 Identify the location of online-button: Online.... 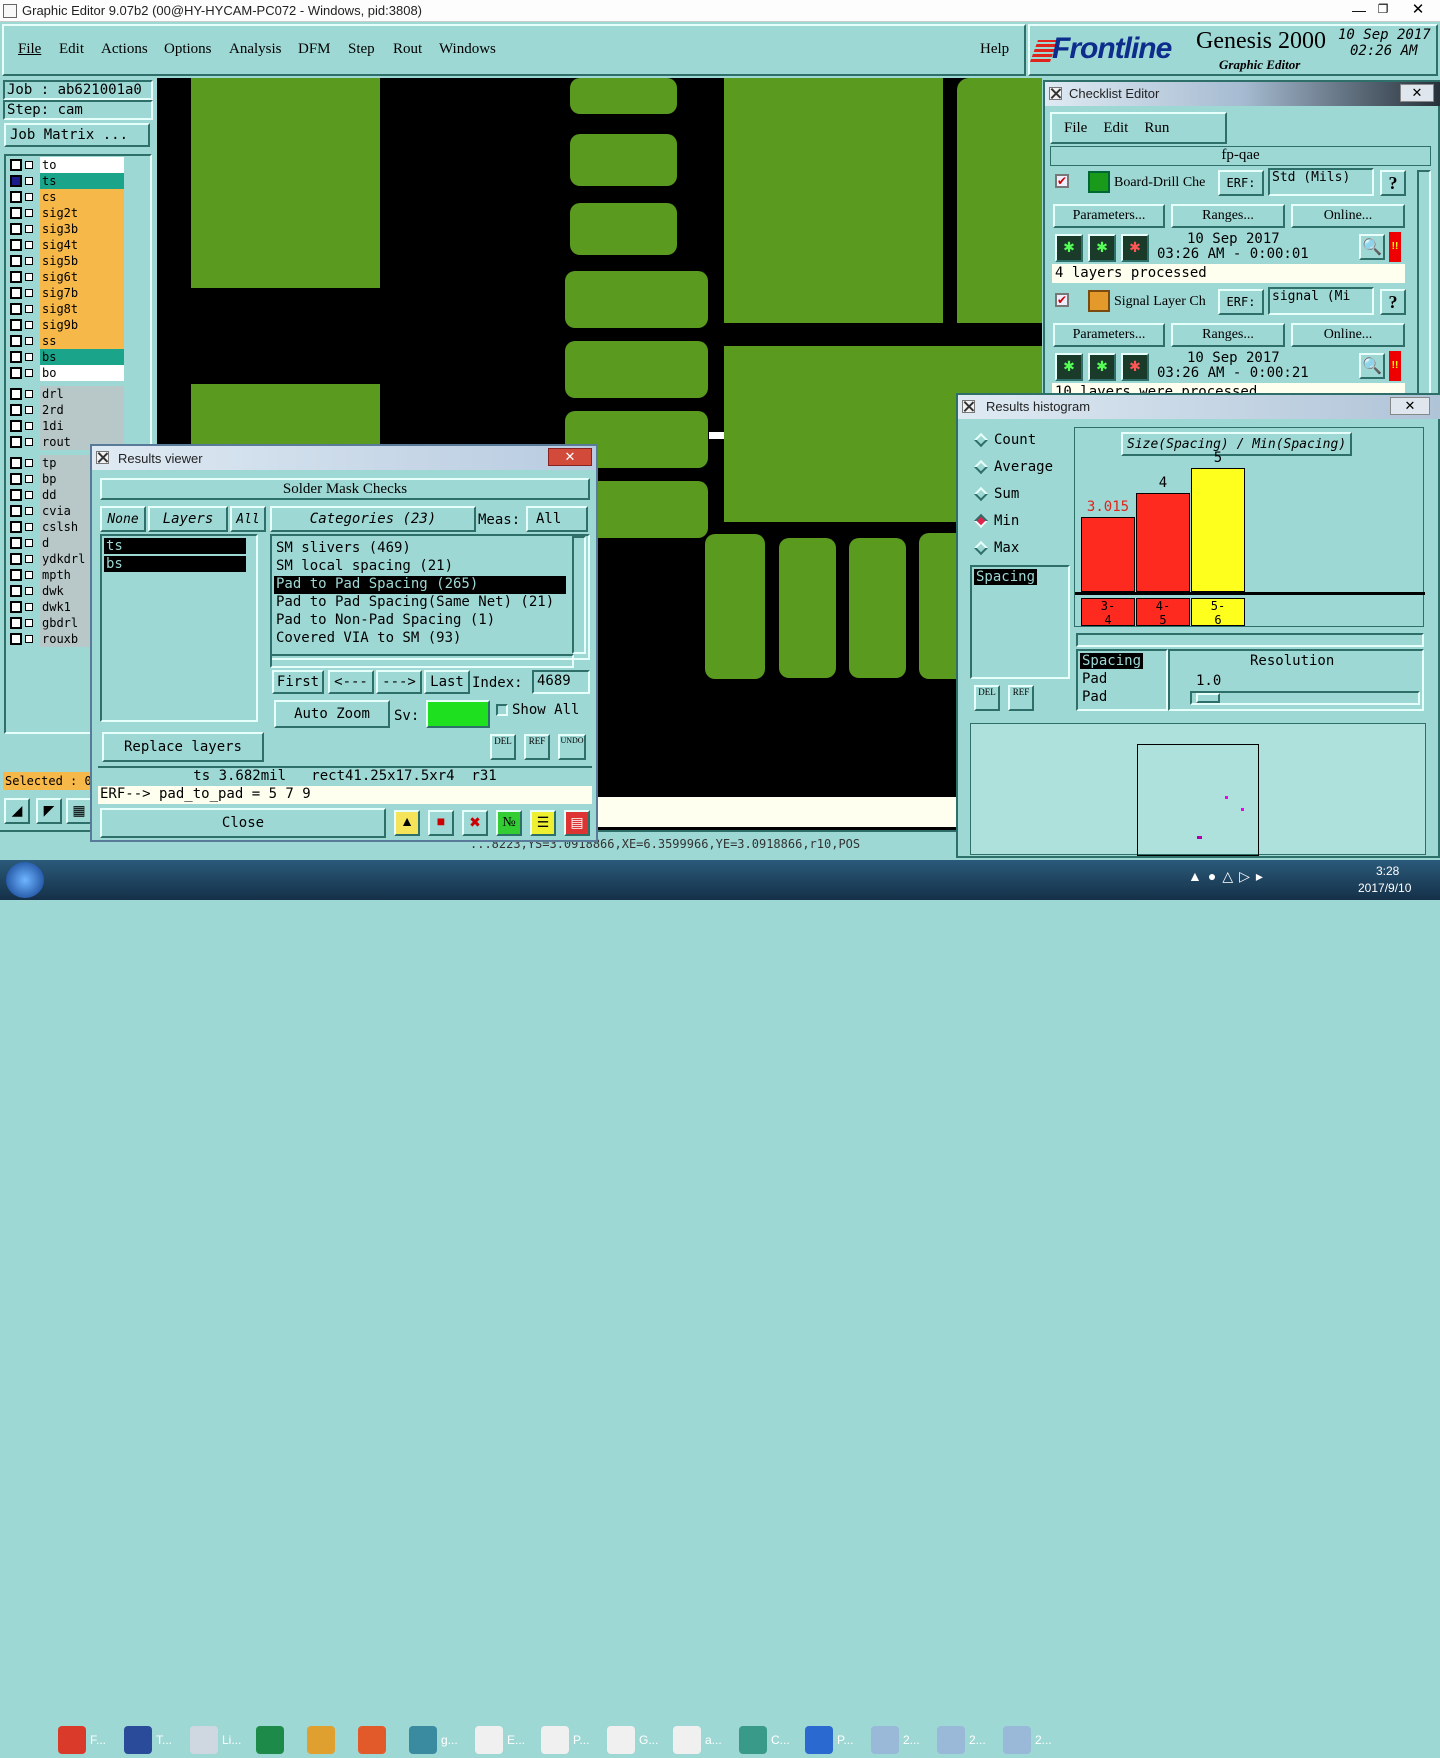
(1348, 216).